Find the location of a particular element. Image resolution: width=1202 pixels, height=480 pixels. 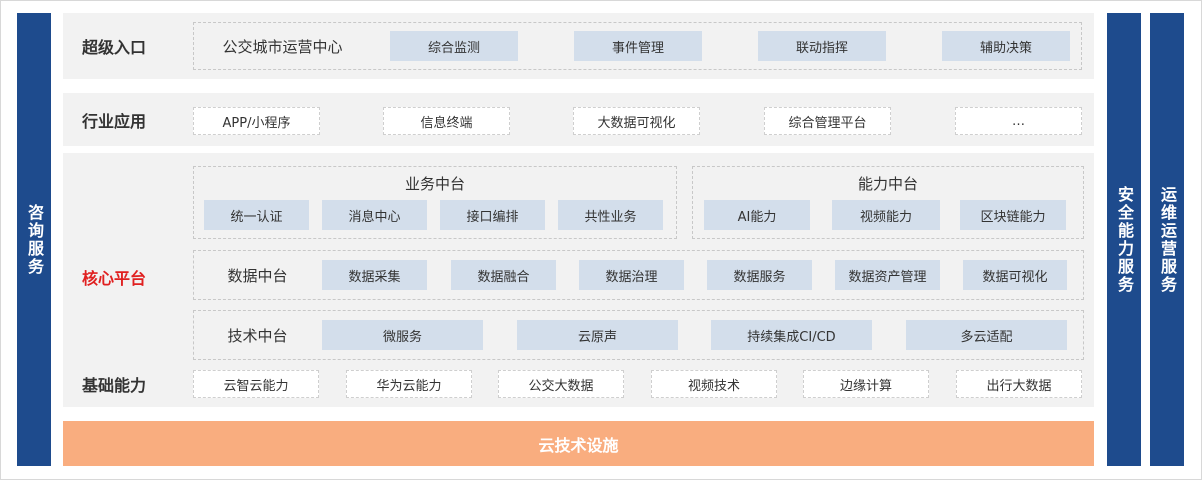

security-services-label: 安全能力服务 is located at coordinates (1124, 239).